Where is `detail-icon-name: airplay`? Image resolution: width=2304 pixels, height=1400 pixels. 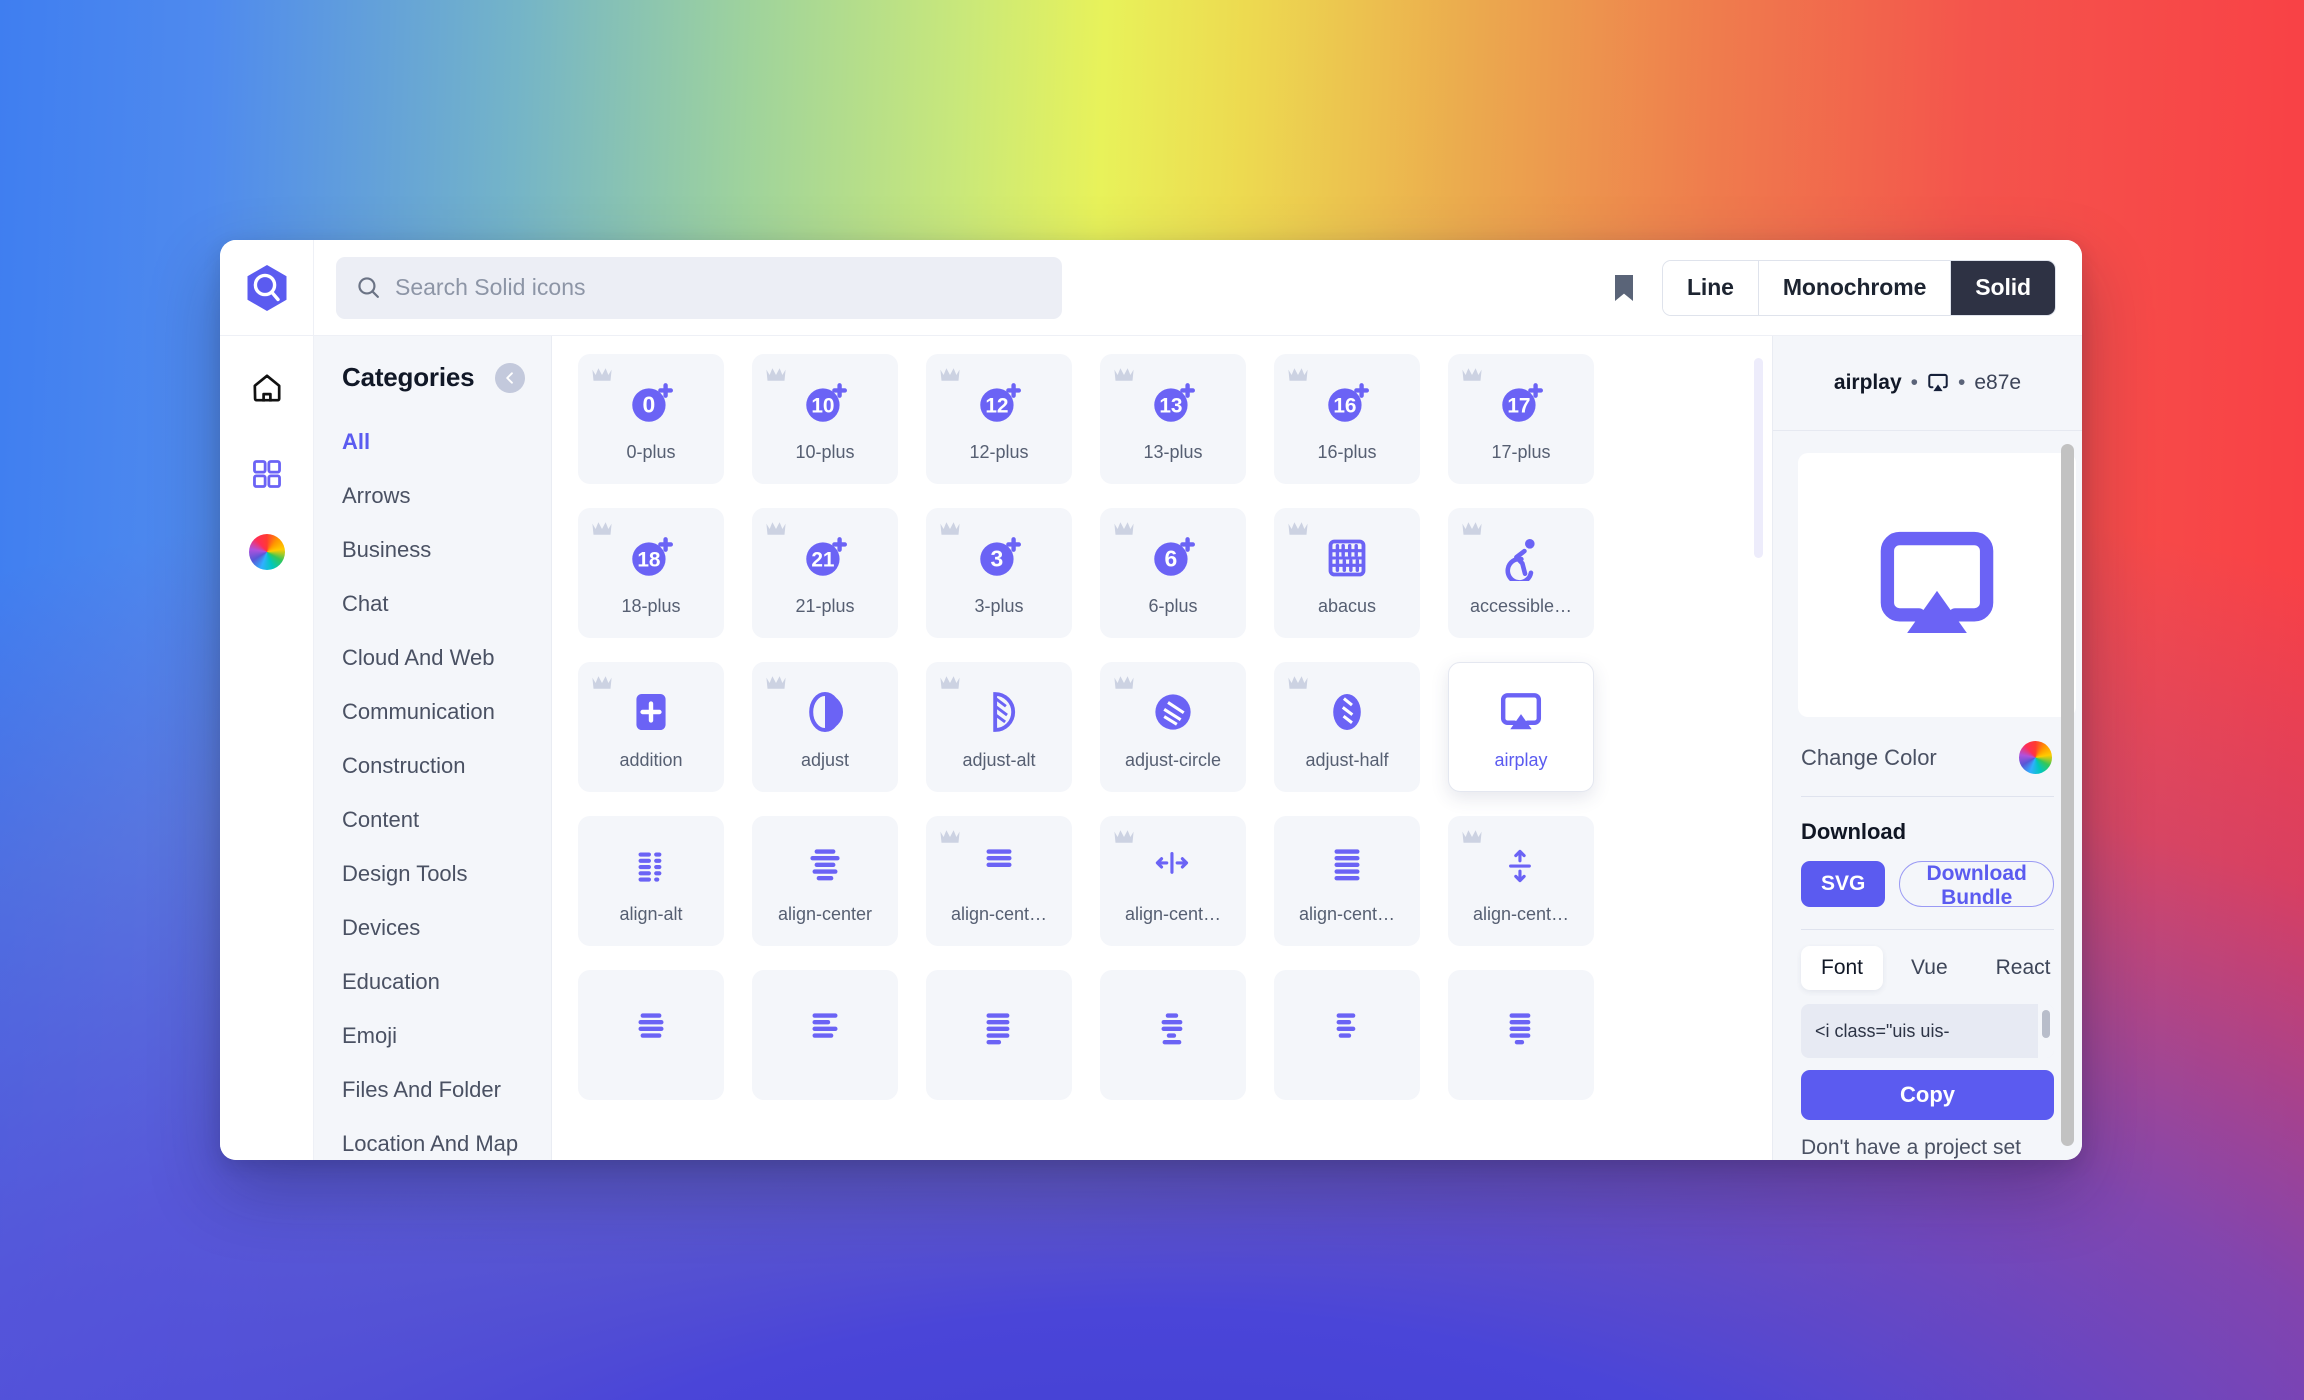
detail-icon-name: airplay is located at coordinates (1867, 382).